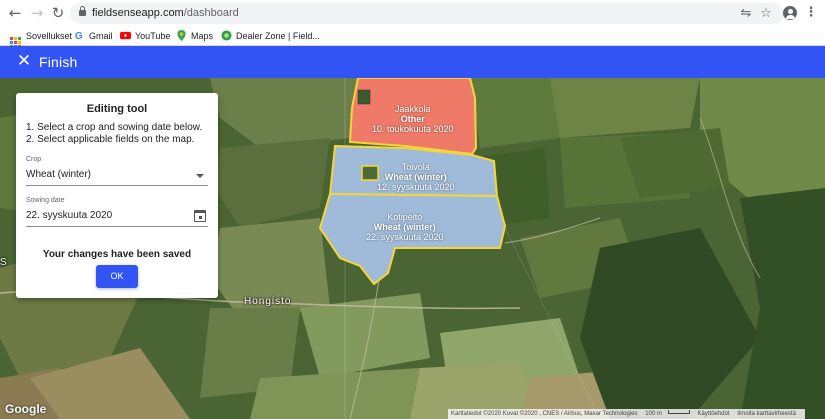 The image size is (825, 419). What do you see at coordinates (714, 414) in the screenshot?
I see `terms-link: Käyttöehdot` at bounding box center [714, 414].